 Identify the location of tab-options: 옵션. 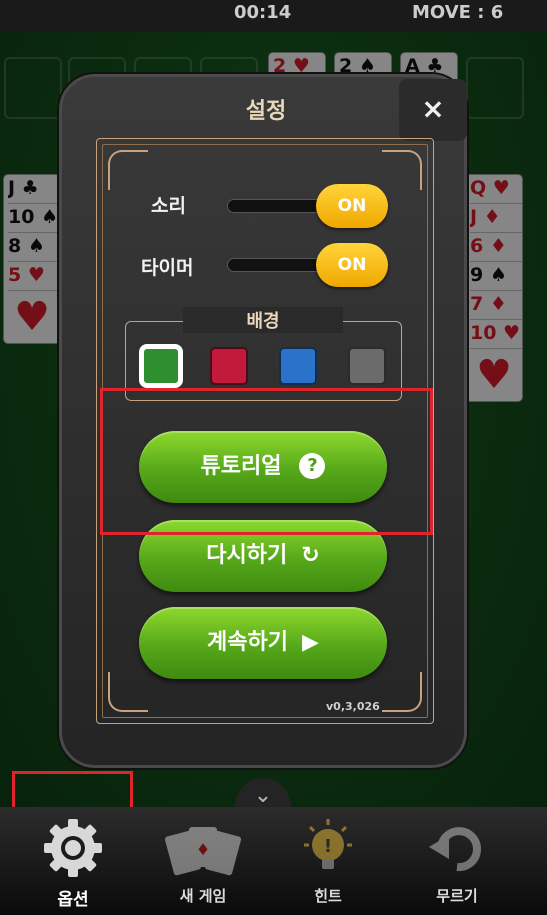
(73, 861).